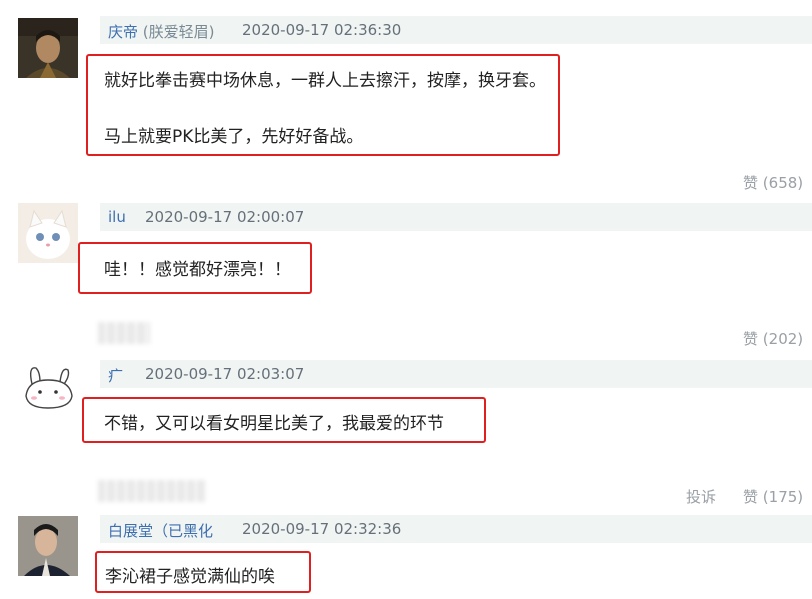 This screenshot has width=812, height=599. I want to click on like-button: 赞 (658), so click(773, 182).